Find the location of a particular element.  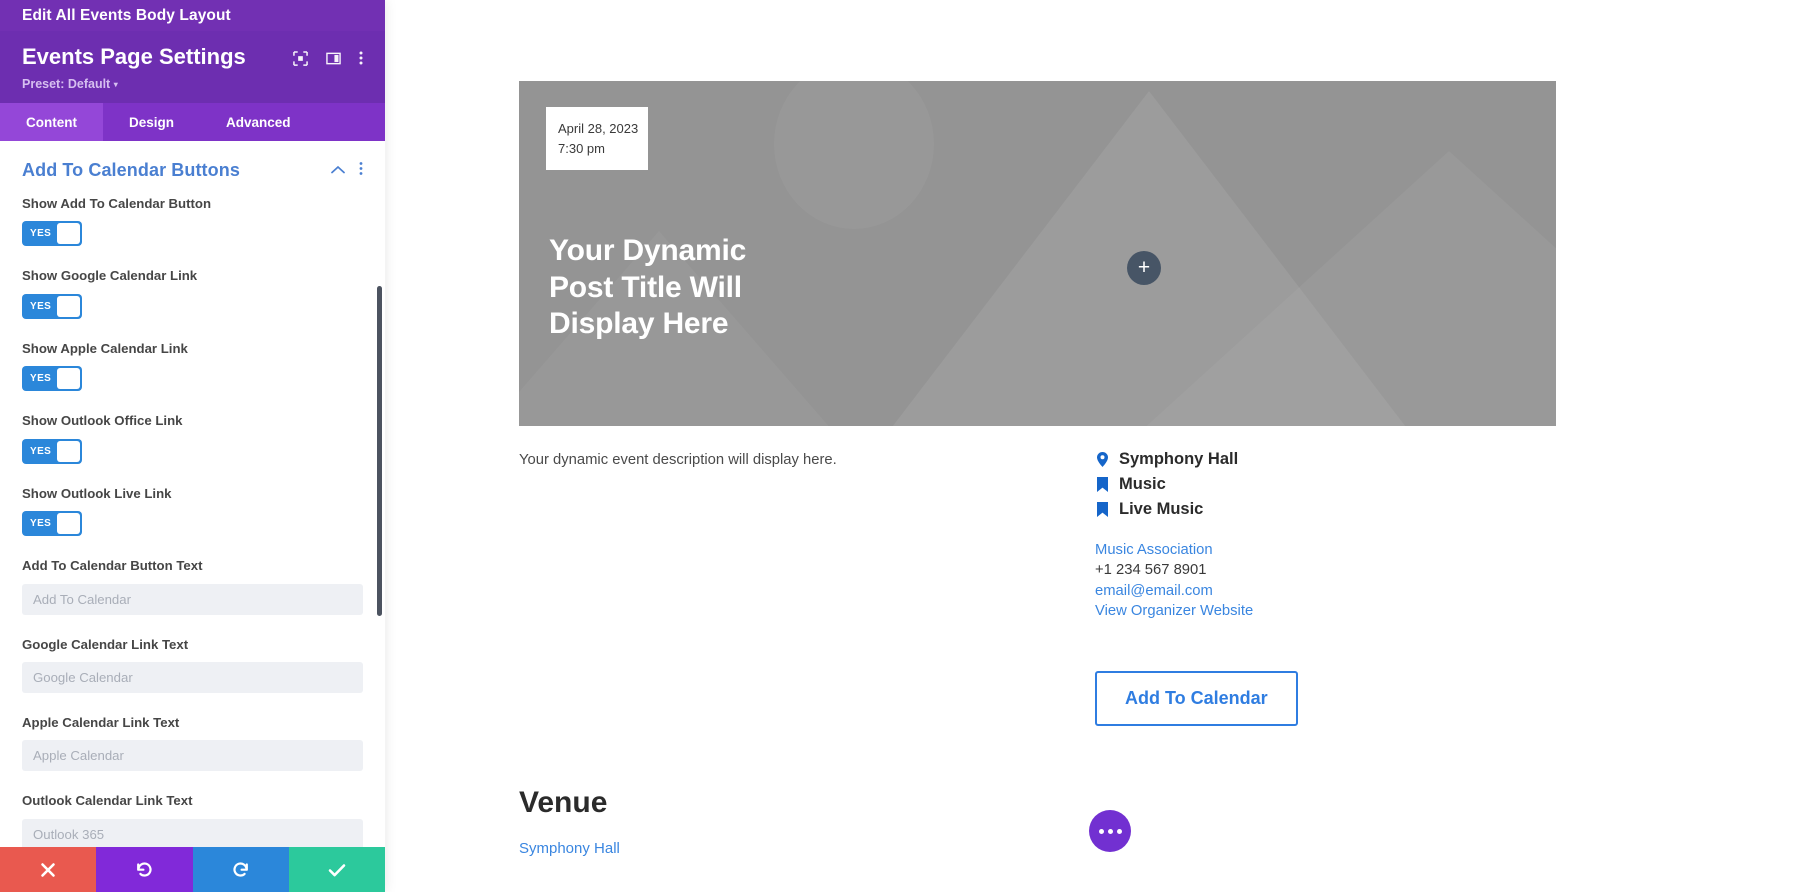

focus-icon is located at coordinates (300, 60).